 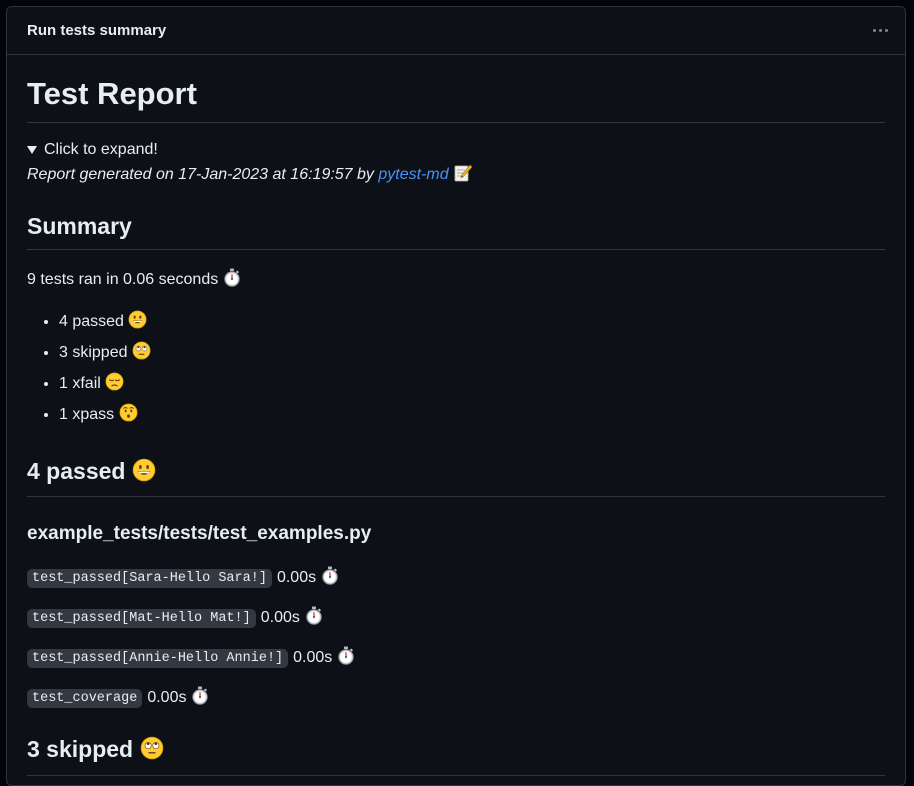 I want to click on kebab-horizontal-icon, so click(x=880, y=31).